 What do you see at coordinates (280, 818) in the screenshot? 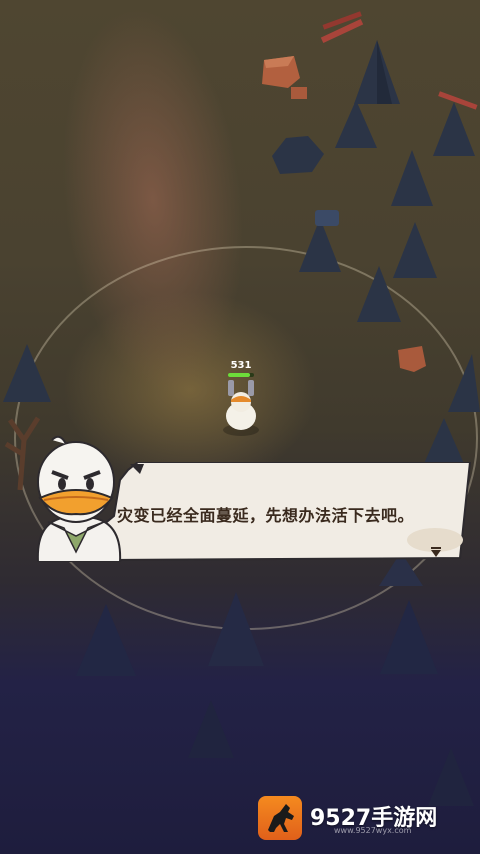
I see `horse-icon` at bounding box center [280, 818].